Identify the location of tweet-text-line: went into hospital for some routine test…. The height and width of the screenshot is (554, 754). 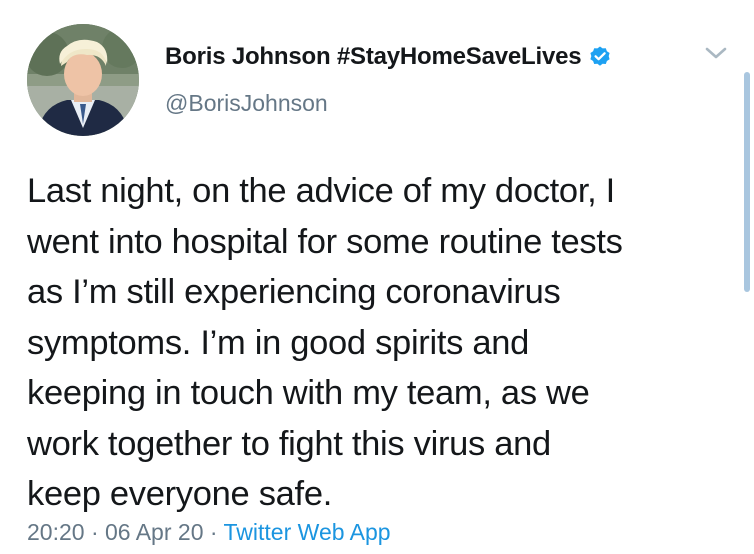
(325, 241).